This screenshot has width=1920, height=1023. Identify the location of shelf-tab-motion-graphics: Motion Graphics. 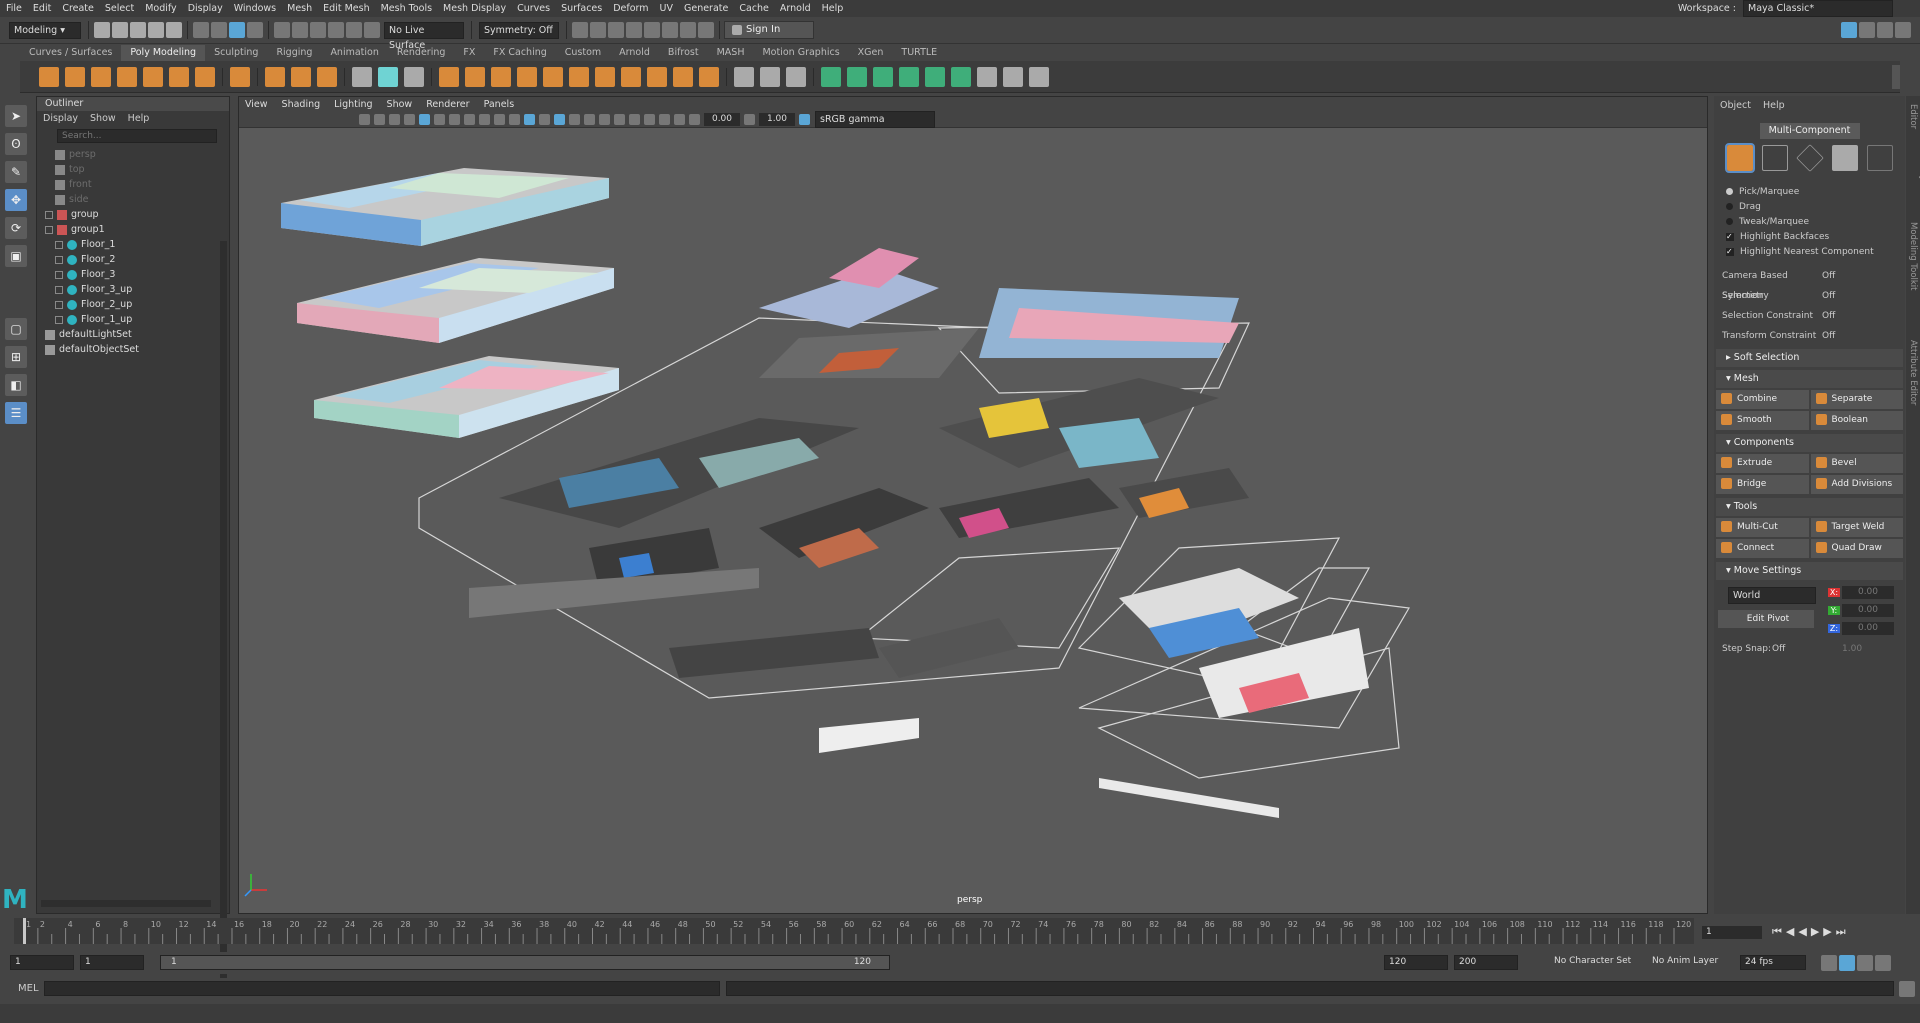
(800, 53).